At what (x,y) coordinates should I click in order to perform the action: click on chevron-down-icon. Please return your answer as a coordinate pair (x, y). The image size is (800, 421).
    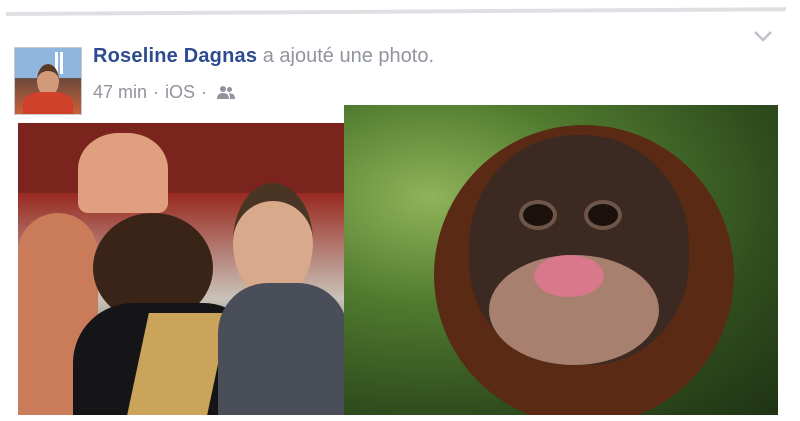
    Looking at the image, I should click on (763, 36).